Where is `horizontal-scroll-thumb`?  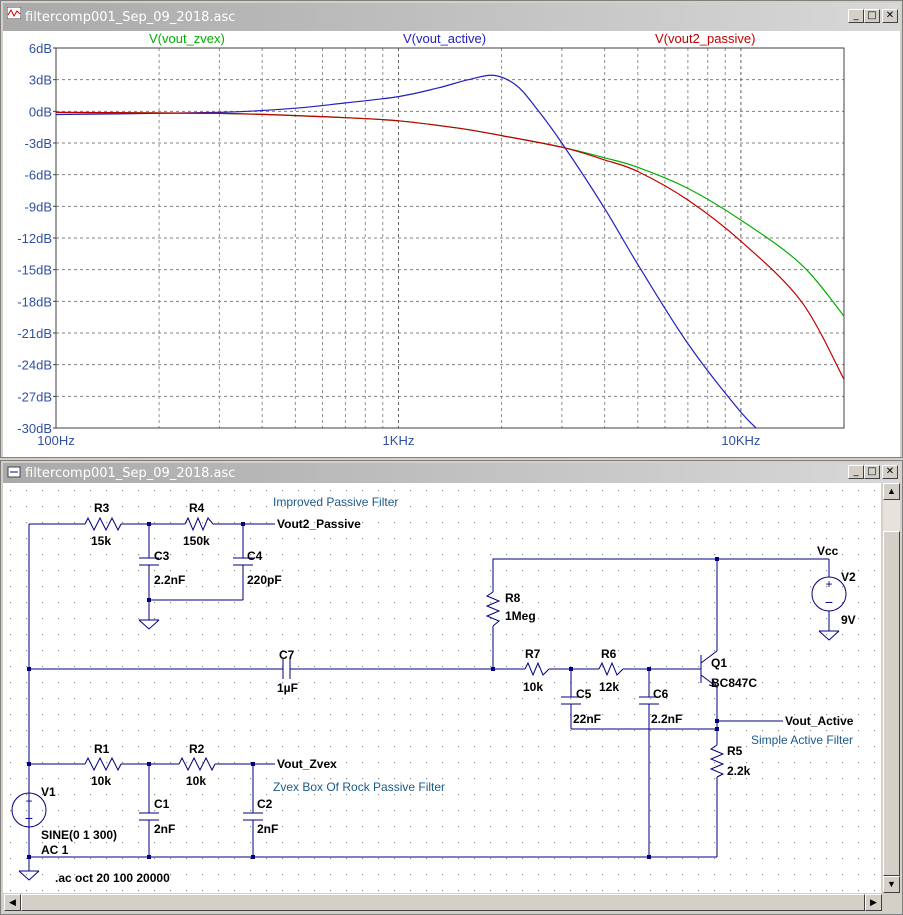 horizontal-scroll-thumb is located at coordinates (443, 902).